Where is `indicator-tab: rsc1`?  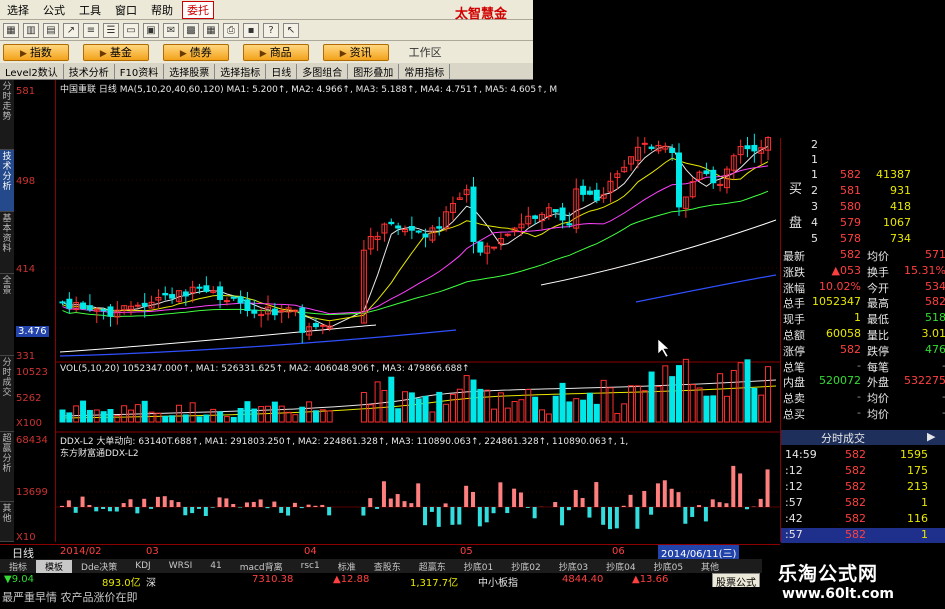 indicator-tab: rsc1 is located at coordinates (310, 566).